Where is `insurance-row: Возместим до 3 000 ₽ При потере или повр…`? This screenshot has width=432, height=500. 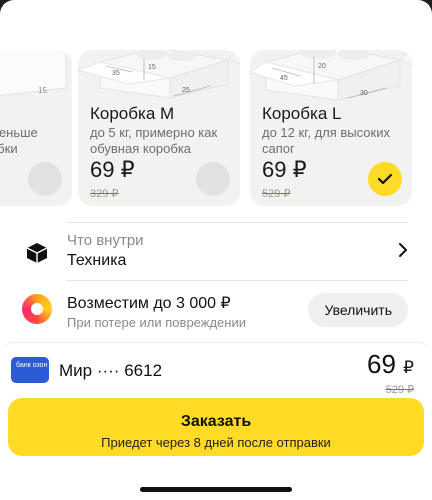
insurance-row: Возместим до 3 000 ₽ При потере или повр… is located at coordinates (216, 311).